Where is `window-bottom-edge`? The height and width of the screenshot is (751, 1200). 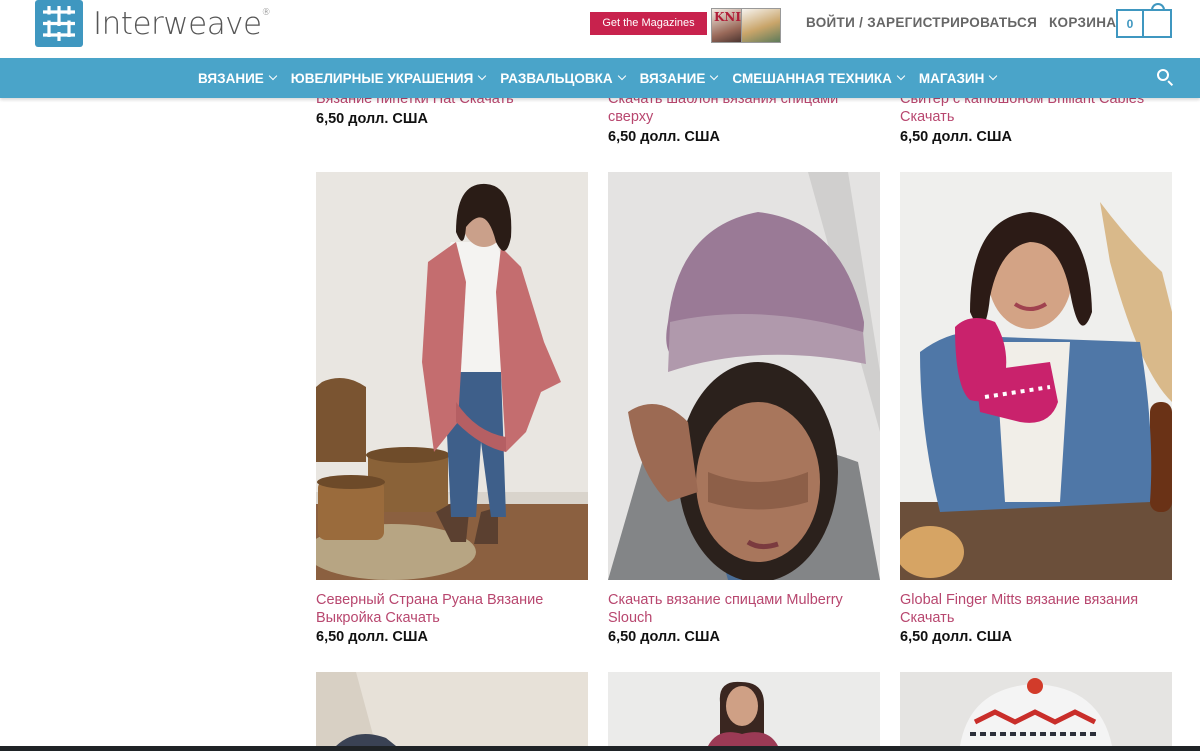 window-bottom-edge is located at coordinates (600, 748).